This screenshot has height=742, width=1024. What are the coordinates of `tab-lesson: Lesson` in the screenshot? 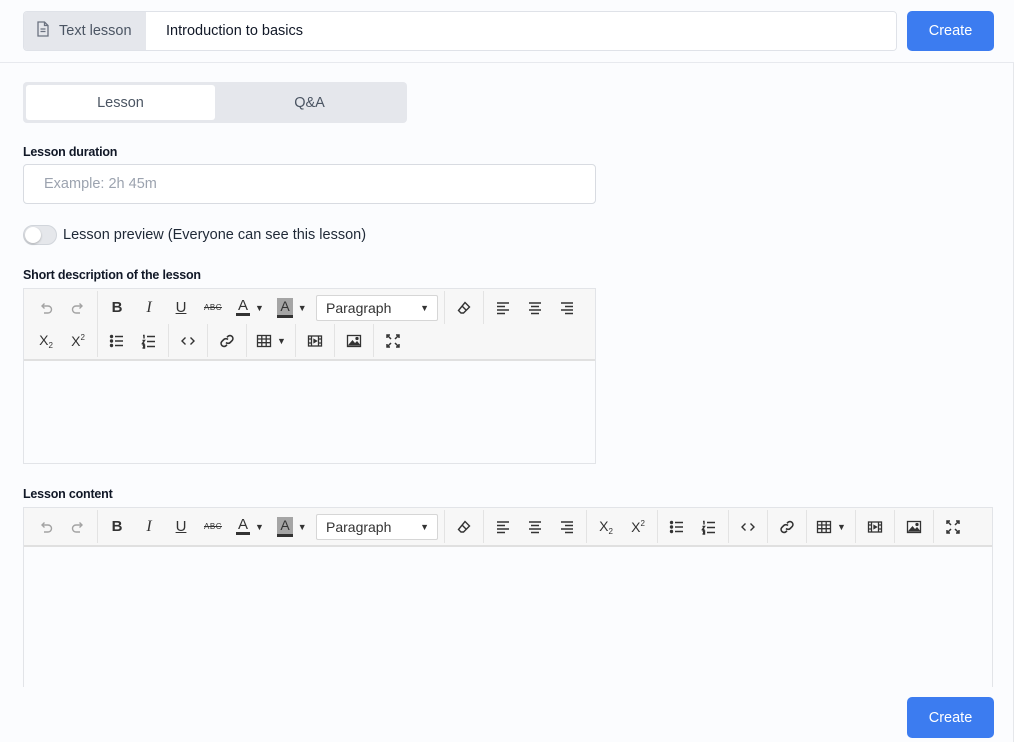 It's located at (120, 102).